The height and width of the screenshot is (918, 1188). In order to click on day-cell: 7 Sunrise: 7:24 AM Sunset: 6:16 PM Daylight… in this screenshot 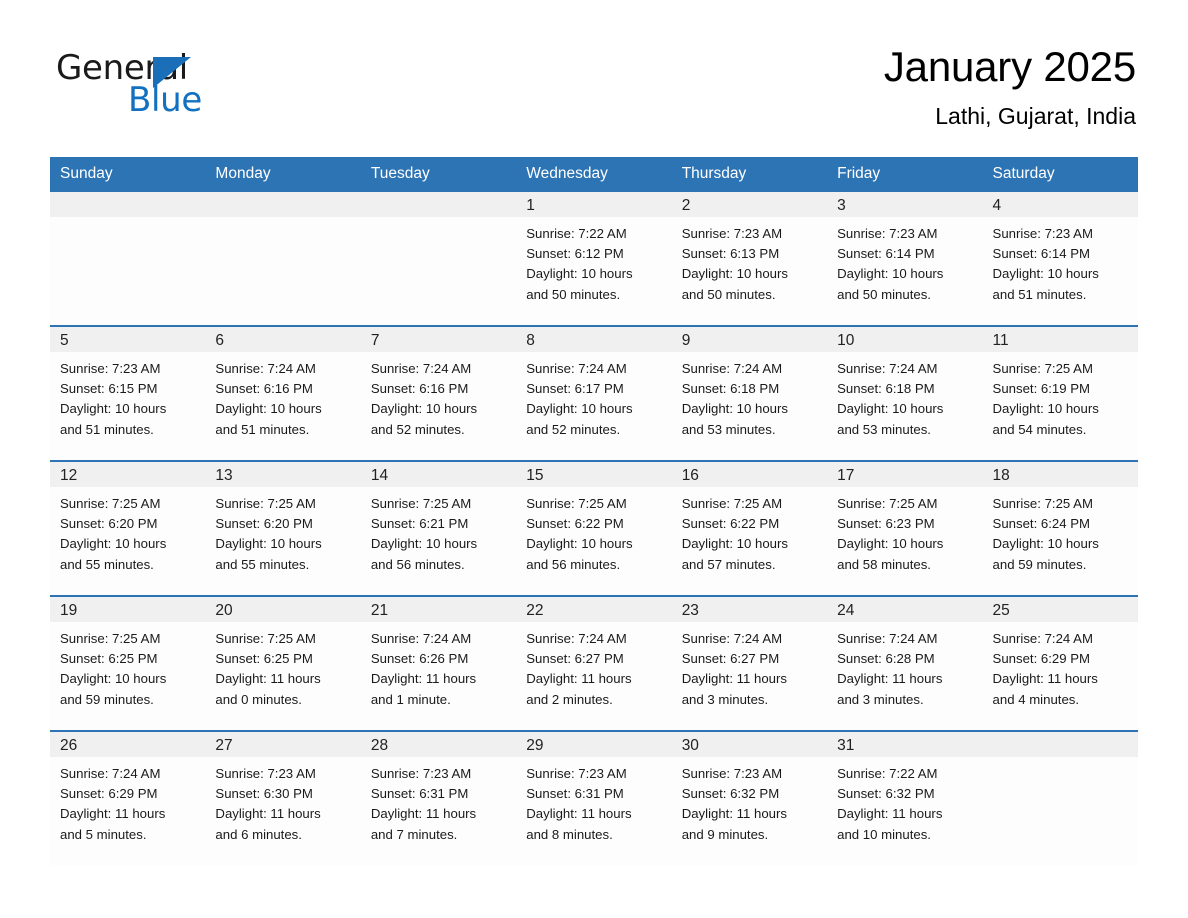, I will do `click(438, 393)`.